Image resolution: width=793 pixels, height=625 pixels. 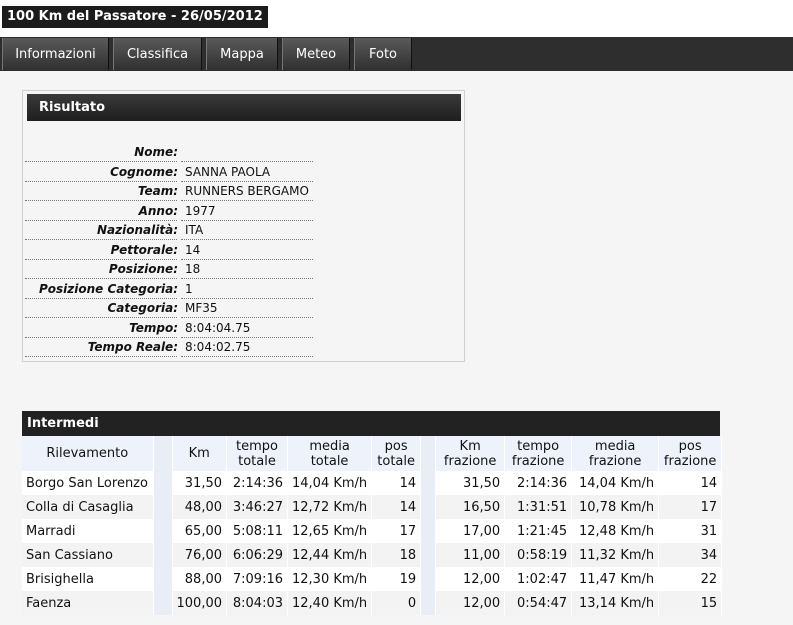 I want to click on field-label: Tempo Reale:, so click(x=132, y=347).